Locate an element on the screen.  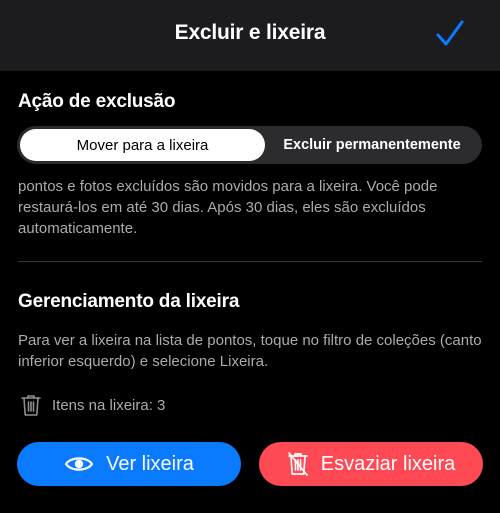
view-trash-button: Ver lixeira is located at coordinates (129, 464).